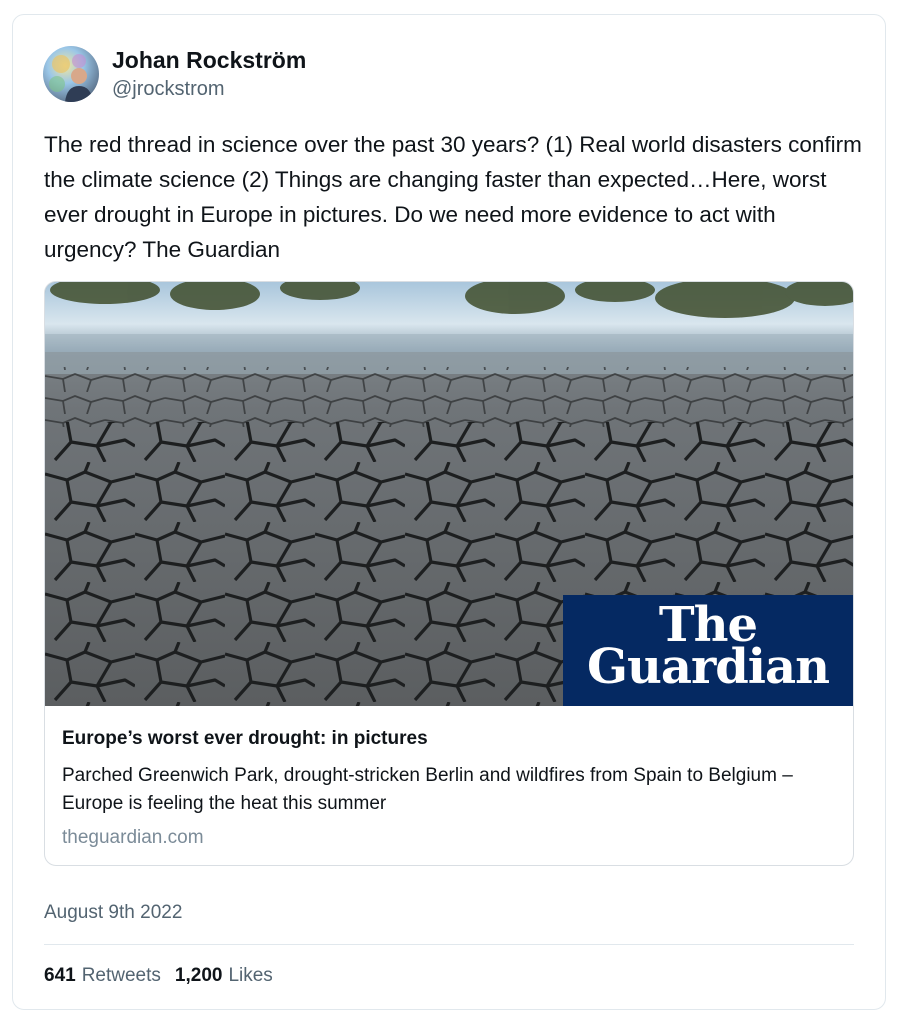  Describe the element at coordinates (121, 975) in the screenshot. I see `retweets-label: Retweets` at that location.